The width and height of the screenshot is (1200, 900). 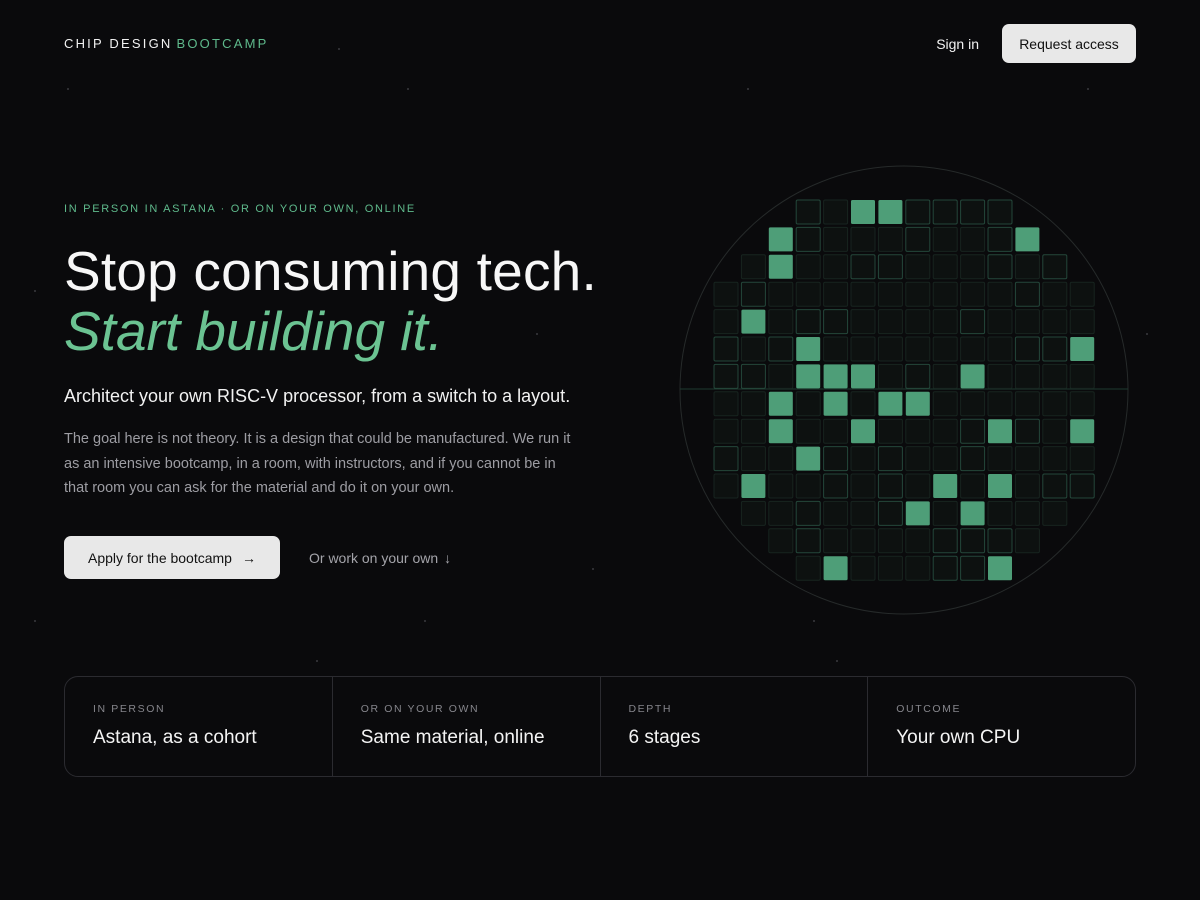 What do you see at coordinates (467, 726) in the screenshot?
I see `stat-online: OR ON YOUR OWN Same material, online` at bounding box center [467, 726].